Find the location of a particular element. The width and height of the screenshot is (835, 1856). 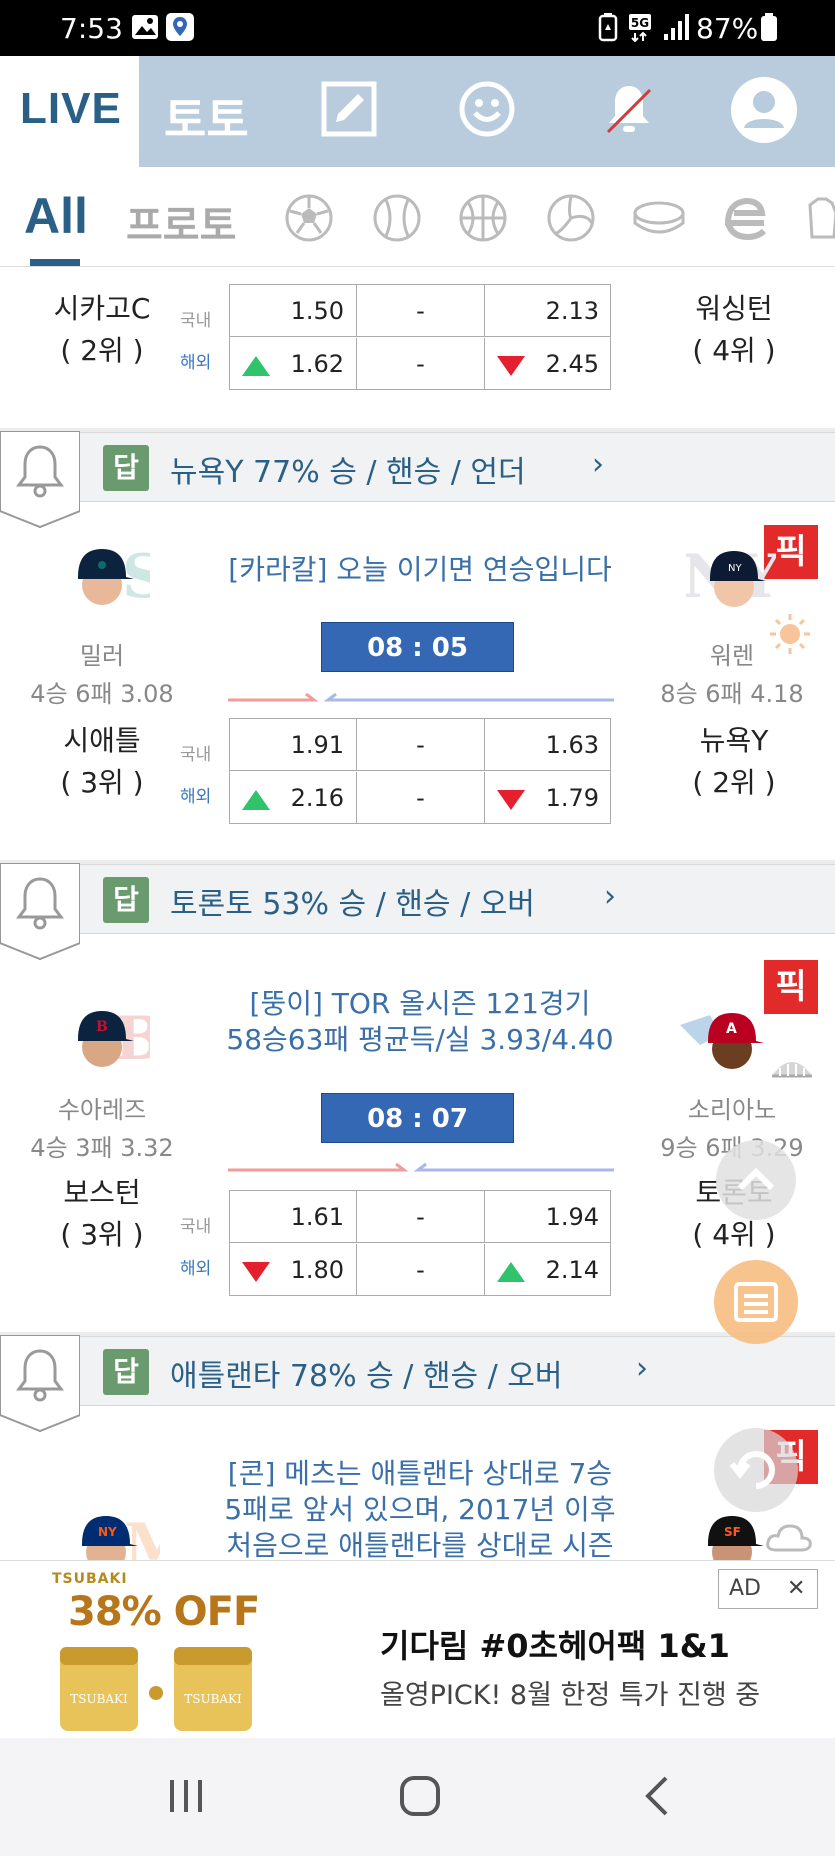

volleyball-icon is located at coordinates (571, 218).